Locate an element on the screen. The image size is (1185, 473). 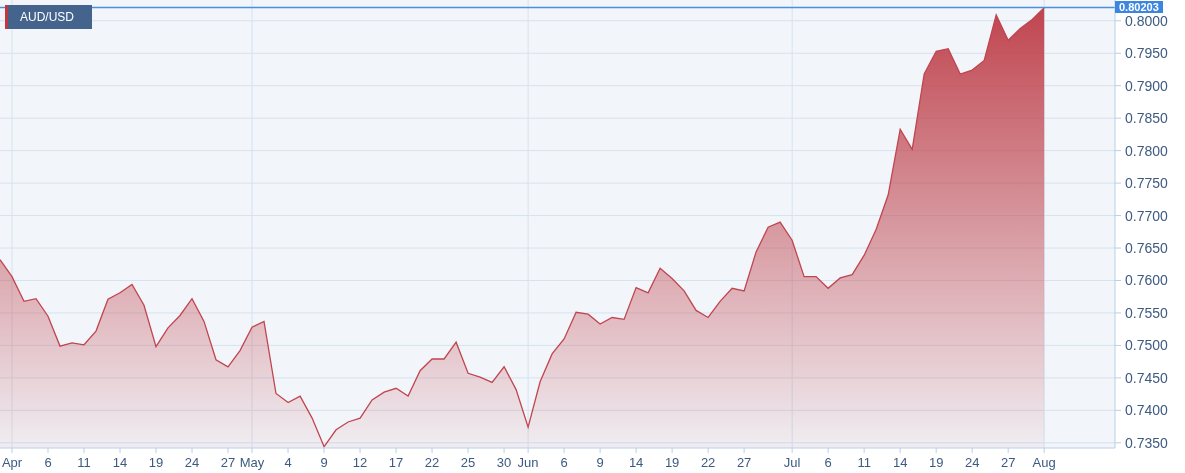
x-axis-label: May is located at coordinates (252, 462).